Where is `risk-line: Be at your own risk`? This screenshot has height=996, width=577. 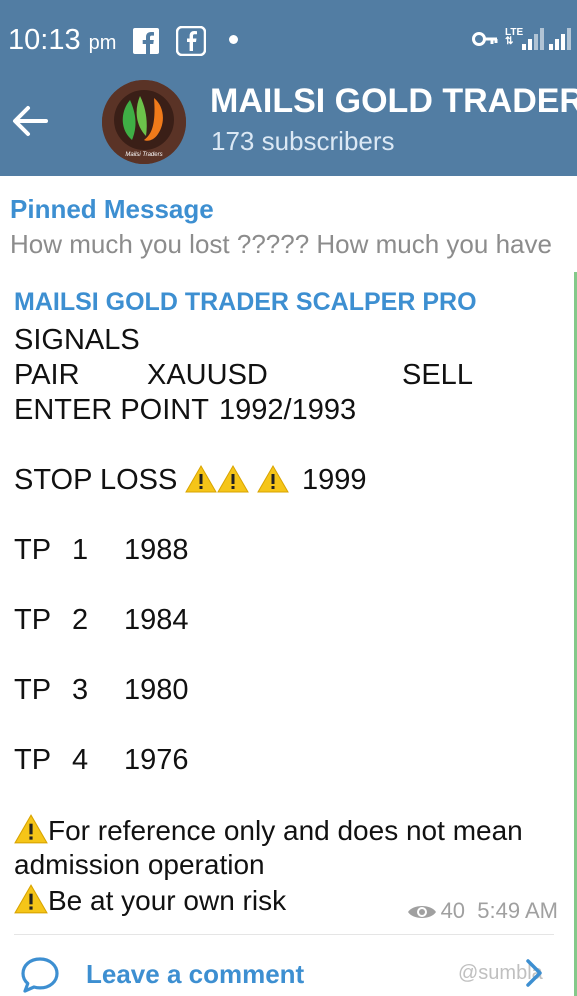
risk-line: Be at your own risk is located at coordinates (150, 900).